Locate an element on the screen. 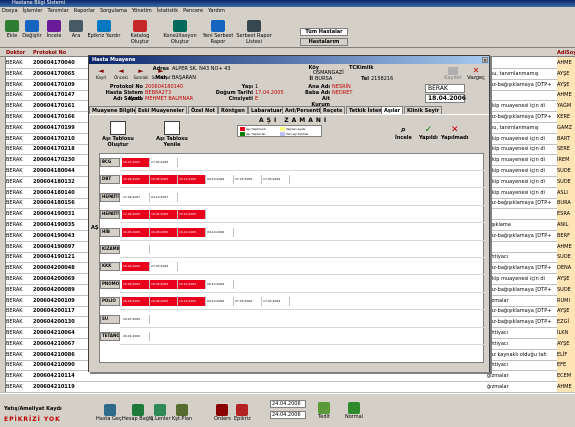 Image resolution: width=575 pixels, height=427 pixels. menu-item: Dosya is located at coordinates (10, 11).